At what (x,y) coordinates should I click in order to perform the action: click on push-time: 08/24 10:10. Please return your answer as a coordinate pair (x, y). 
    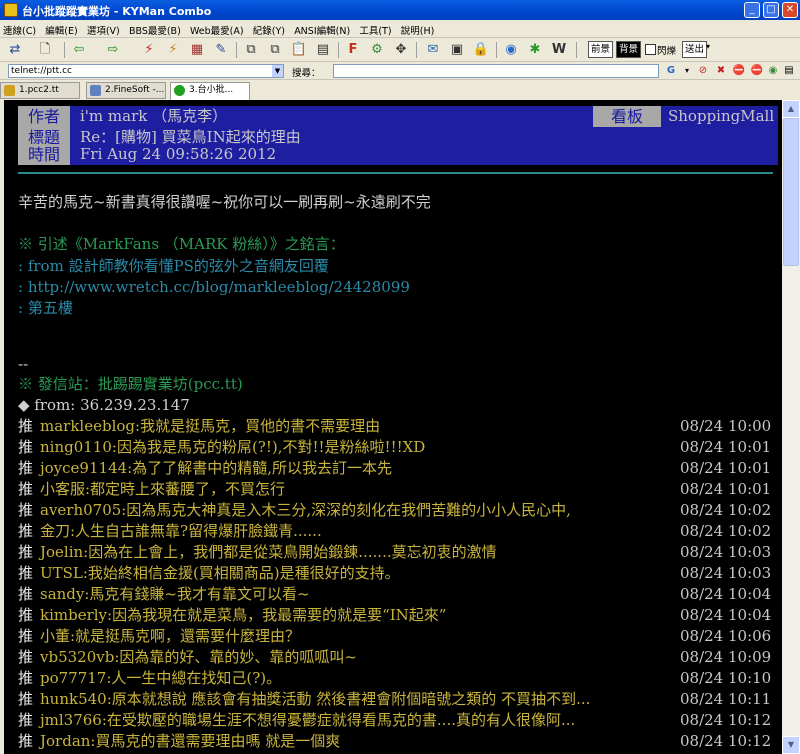
    Looking at the image, I should click on (726, 678).